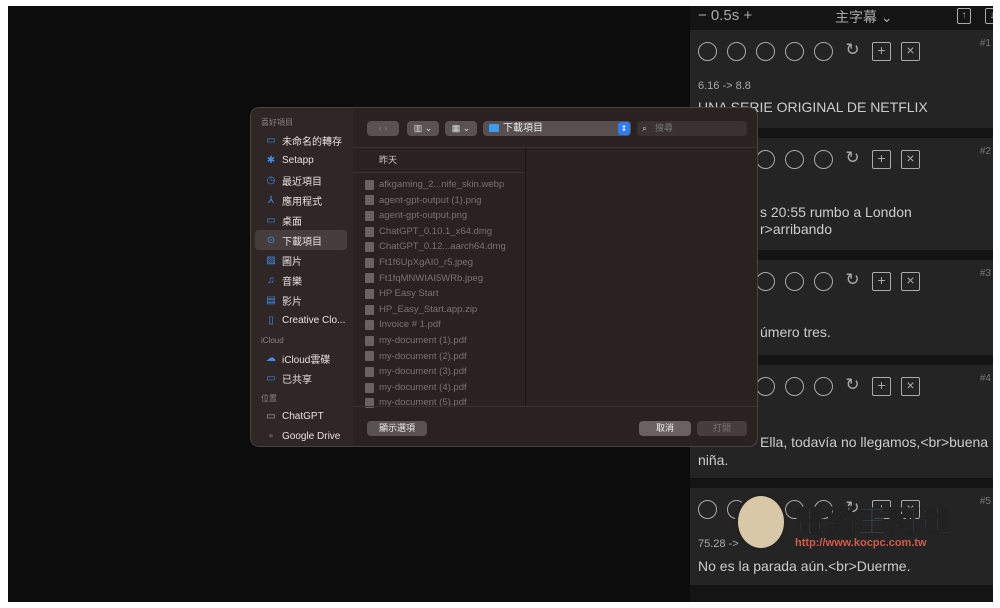 The height and width of the screenshot is (608, 1000). Describe the element at coordinates (271, 180) in the screenshot. I see `clock-icon: ◷` at that location.